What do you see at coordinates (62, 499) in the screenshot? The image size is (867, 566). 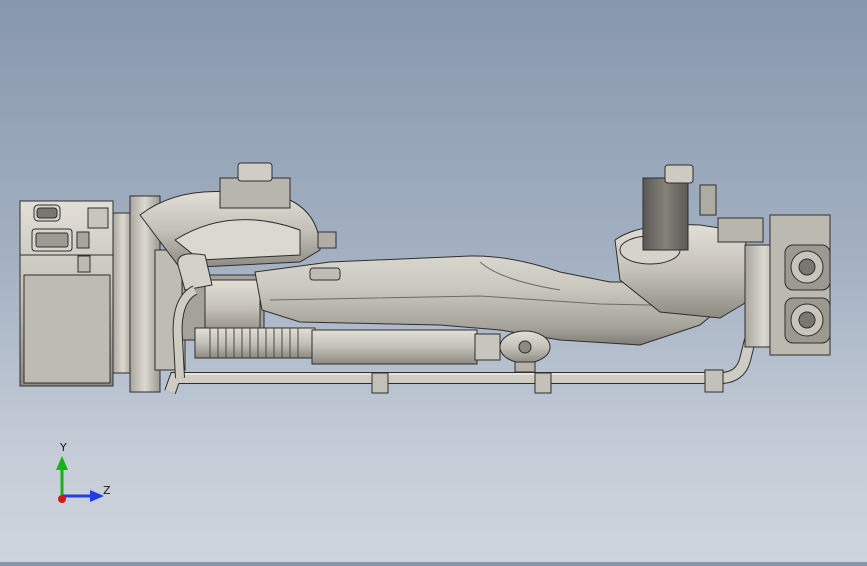 I see `x-axis-dot` at bounding box center [62, 499].